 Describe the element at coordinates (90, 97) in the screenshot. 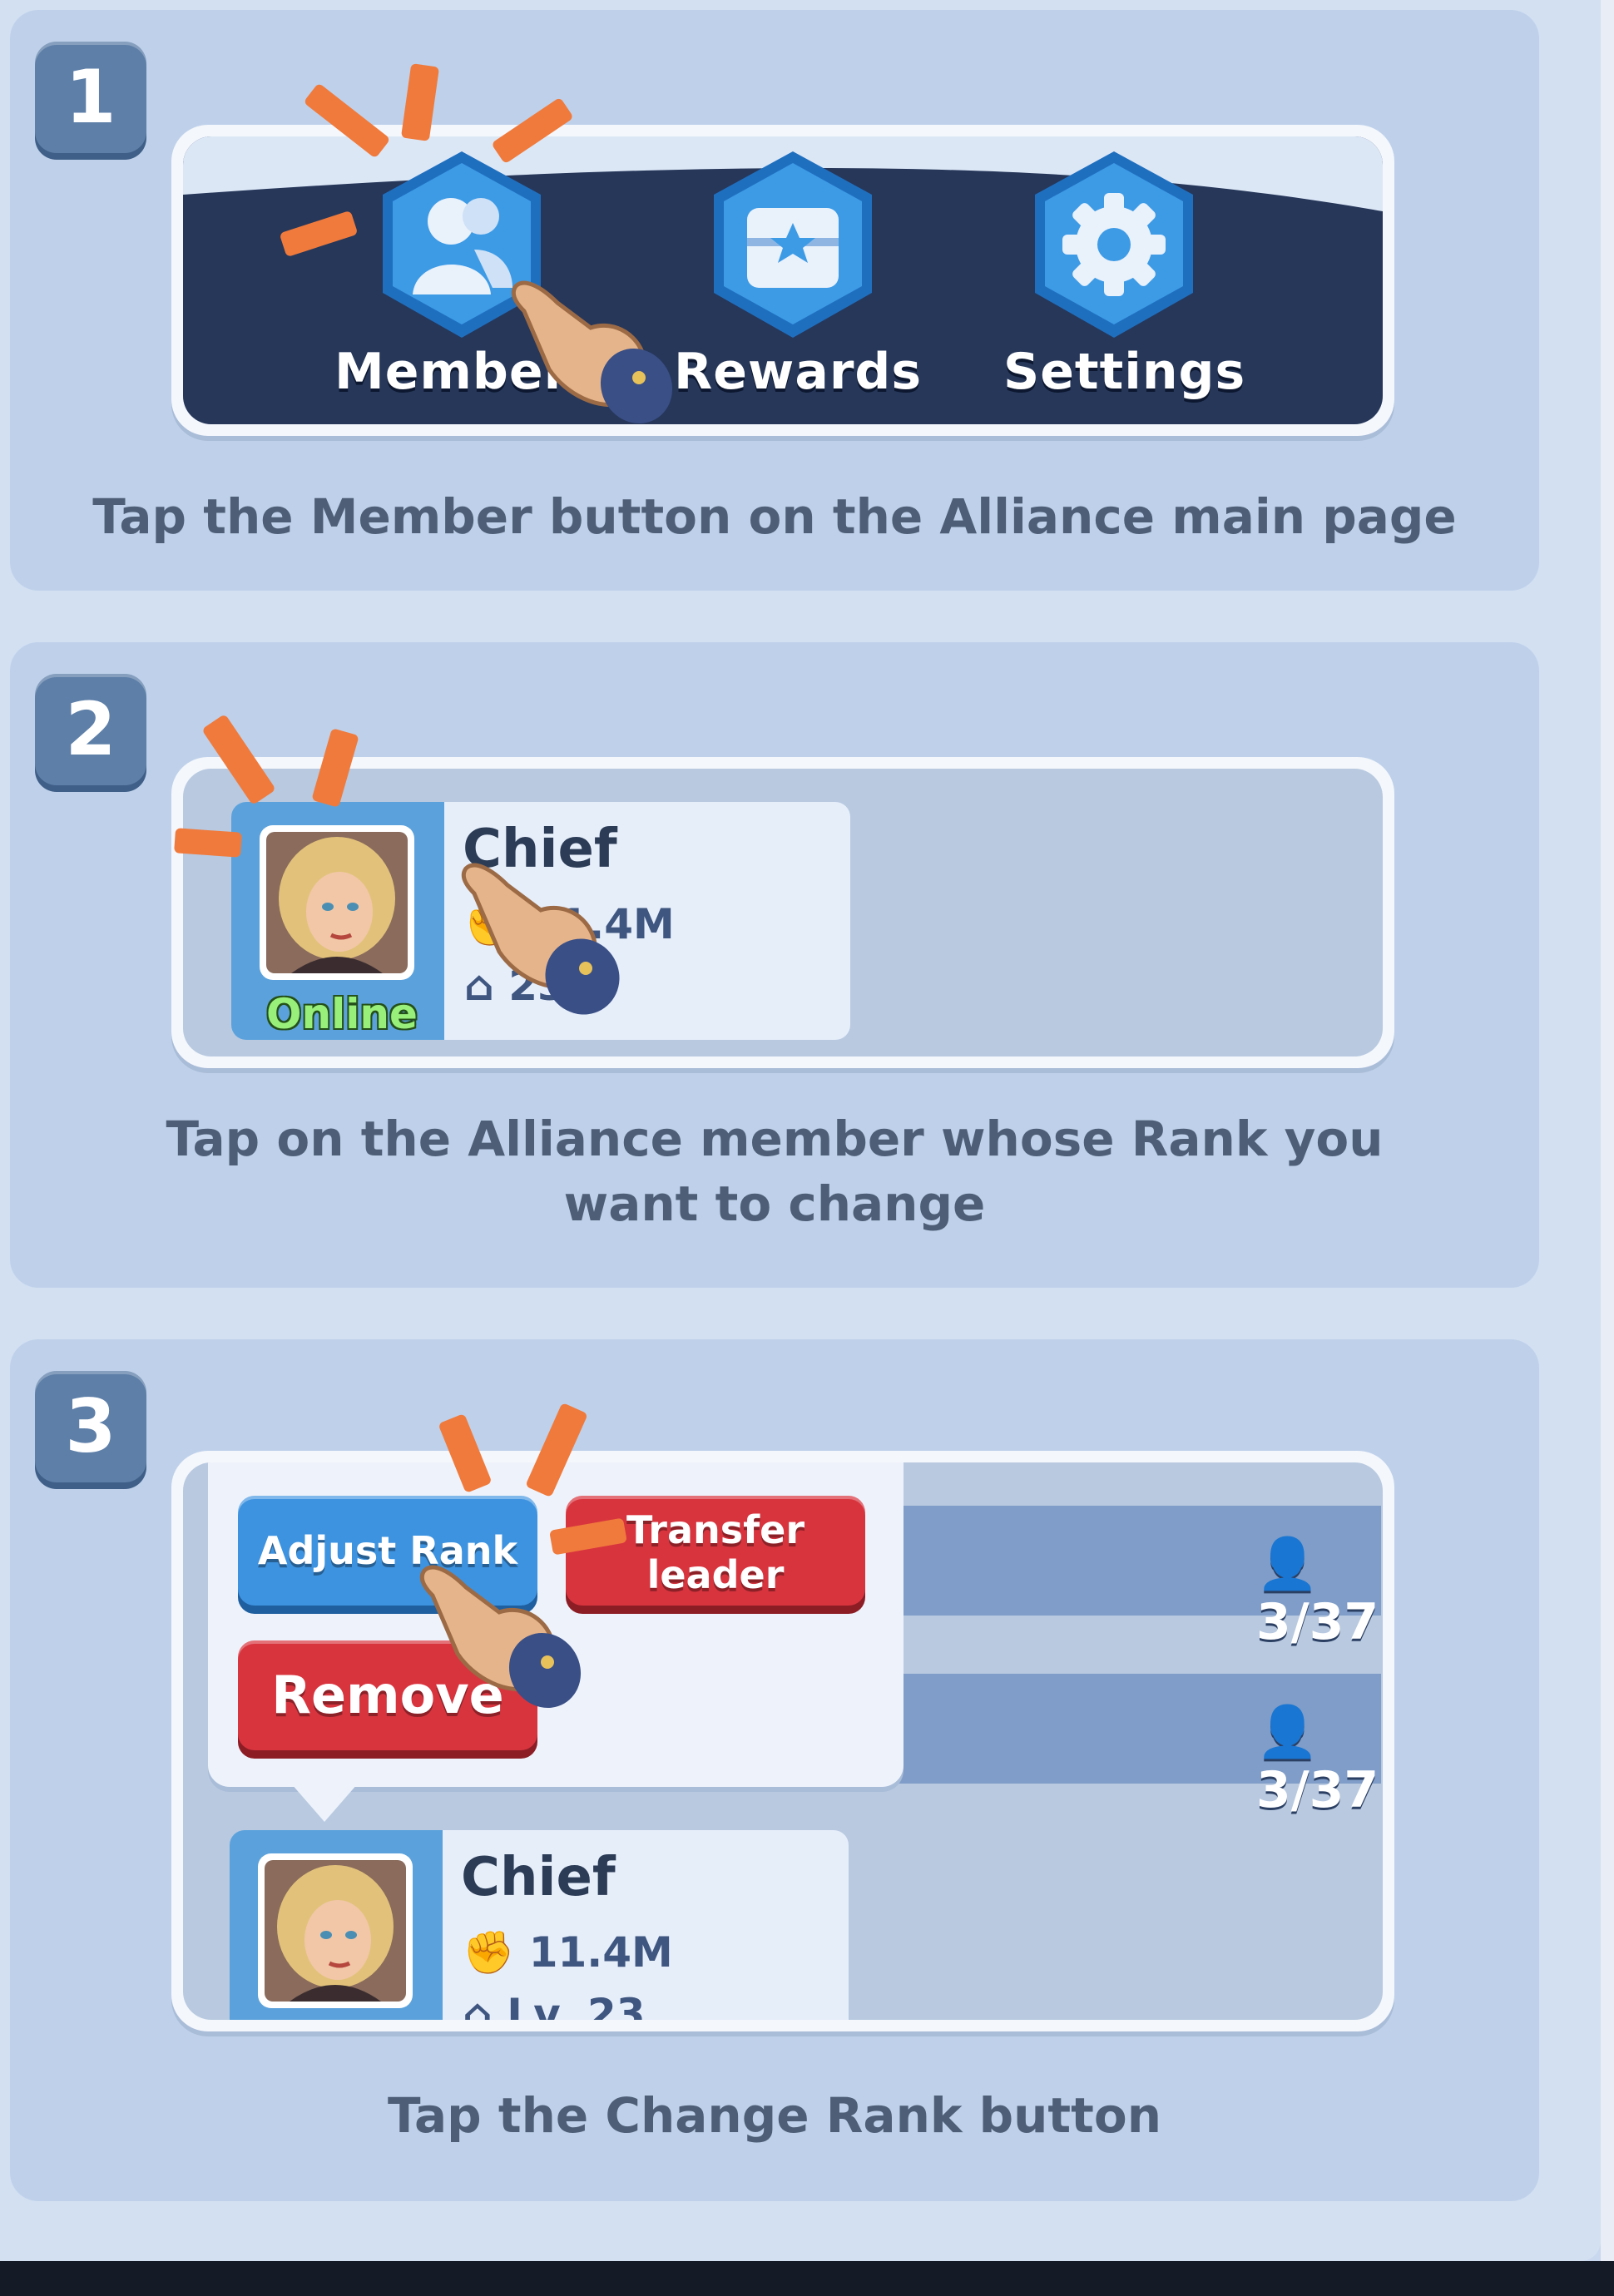

I see `step-1-badge: 1` at that location.